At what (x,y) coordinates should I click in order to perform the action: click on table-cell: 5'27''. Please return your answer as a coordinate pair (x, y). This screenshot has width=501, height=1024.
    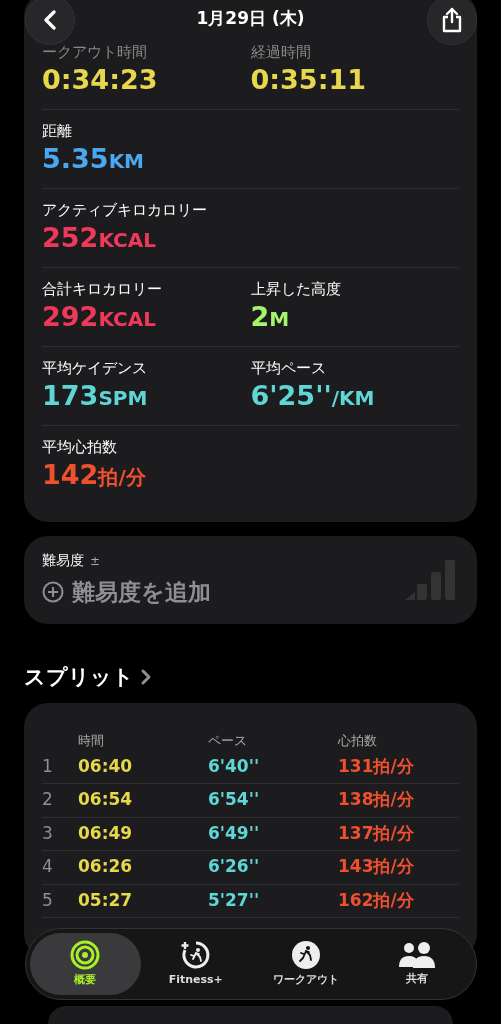
    Looking at the image, I should click on (234, 899).